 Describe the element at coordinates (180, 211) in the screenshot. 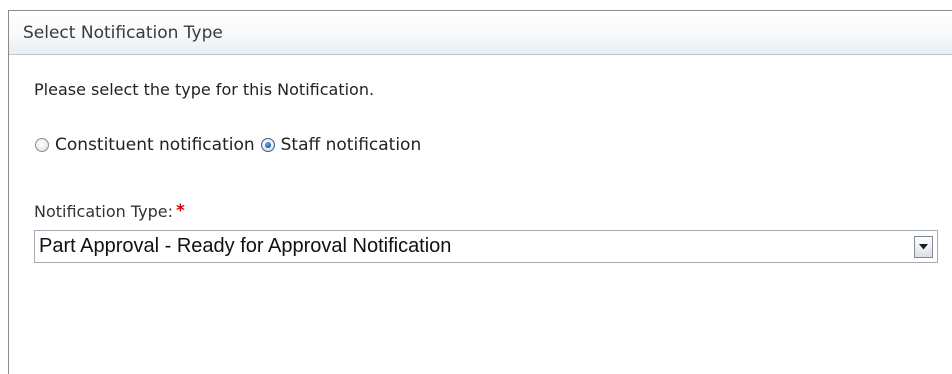

I see `required-indicator: *` at that location.